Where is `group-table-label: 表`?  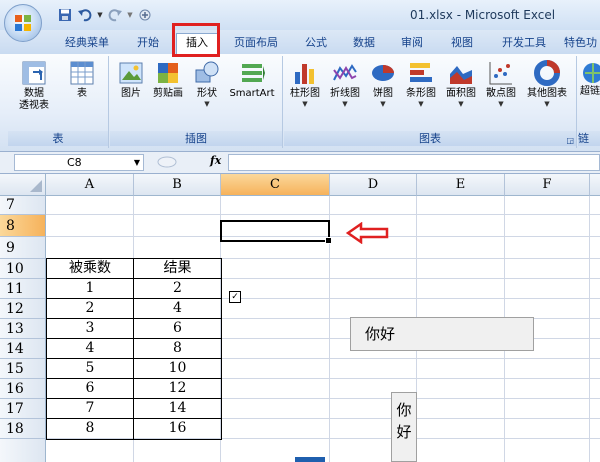 group-table-label: 表 is located at coordinates (58, 138).